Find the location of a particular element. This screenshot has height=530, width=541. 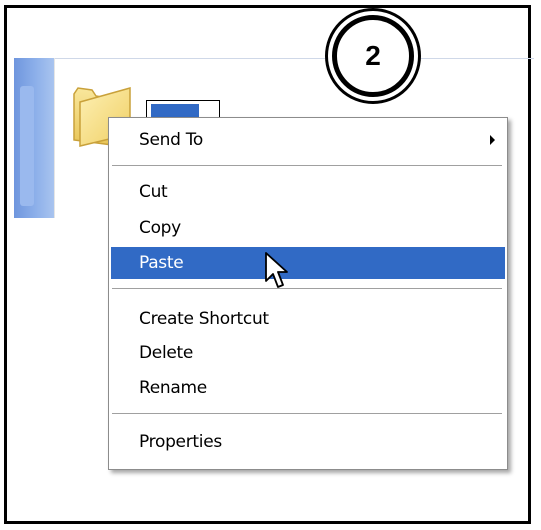

menu-item-properties: Properties is located at coordinates (308, 442).